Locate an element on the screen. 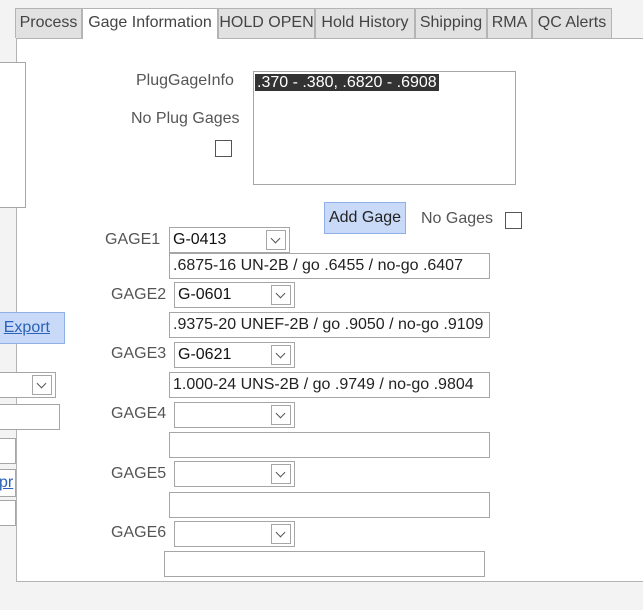  add-gage-button: Add Gage is located at coordinates (365, 218).